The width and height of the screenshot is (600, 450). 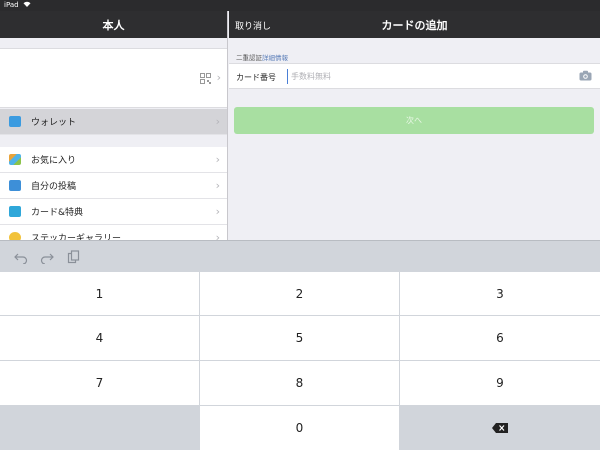 I want to click on two-factor-label: 二重認証, so click(x=249, y=58).